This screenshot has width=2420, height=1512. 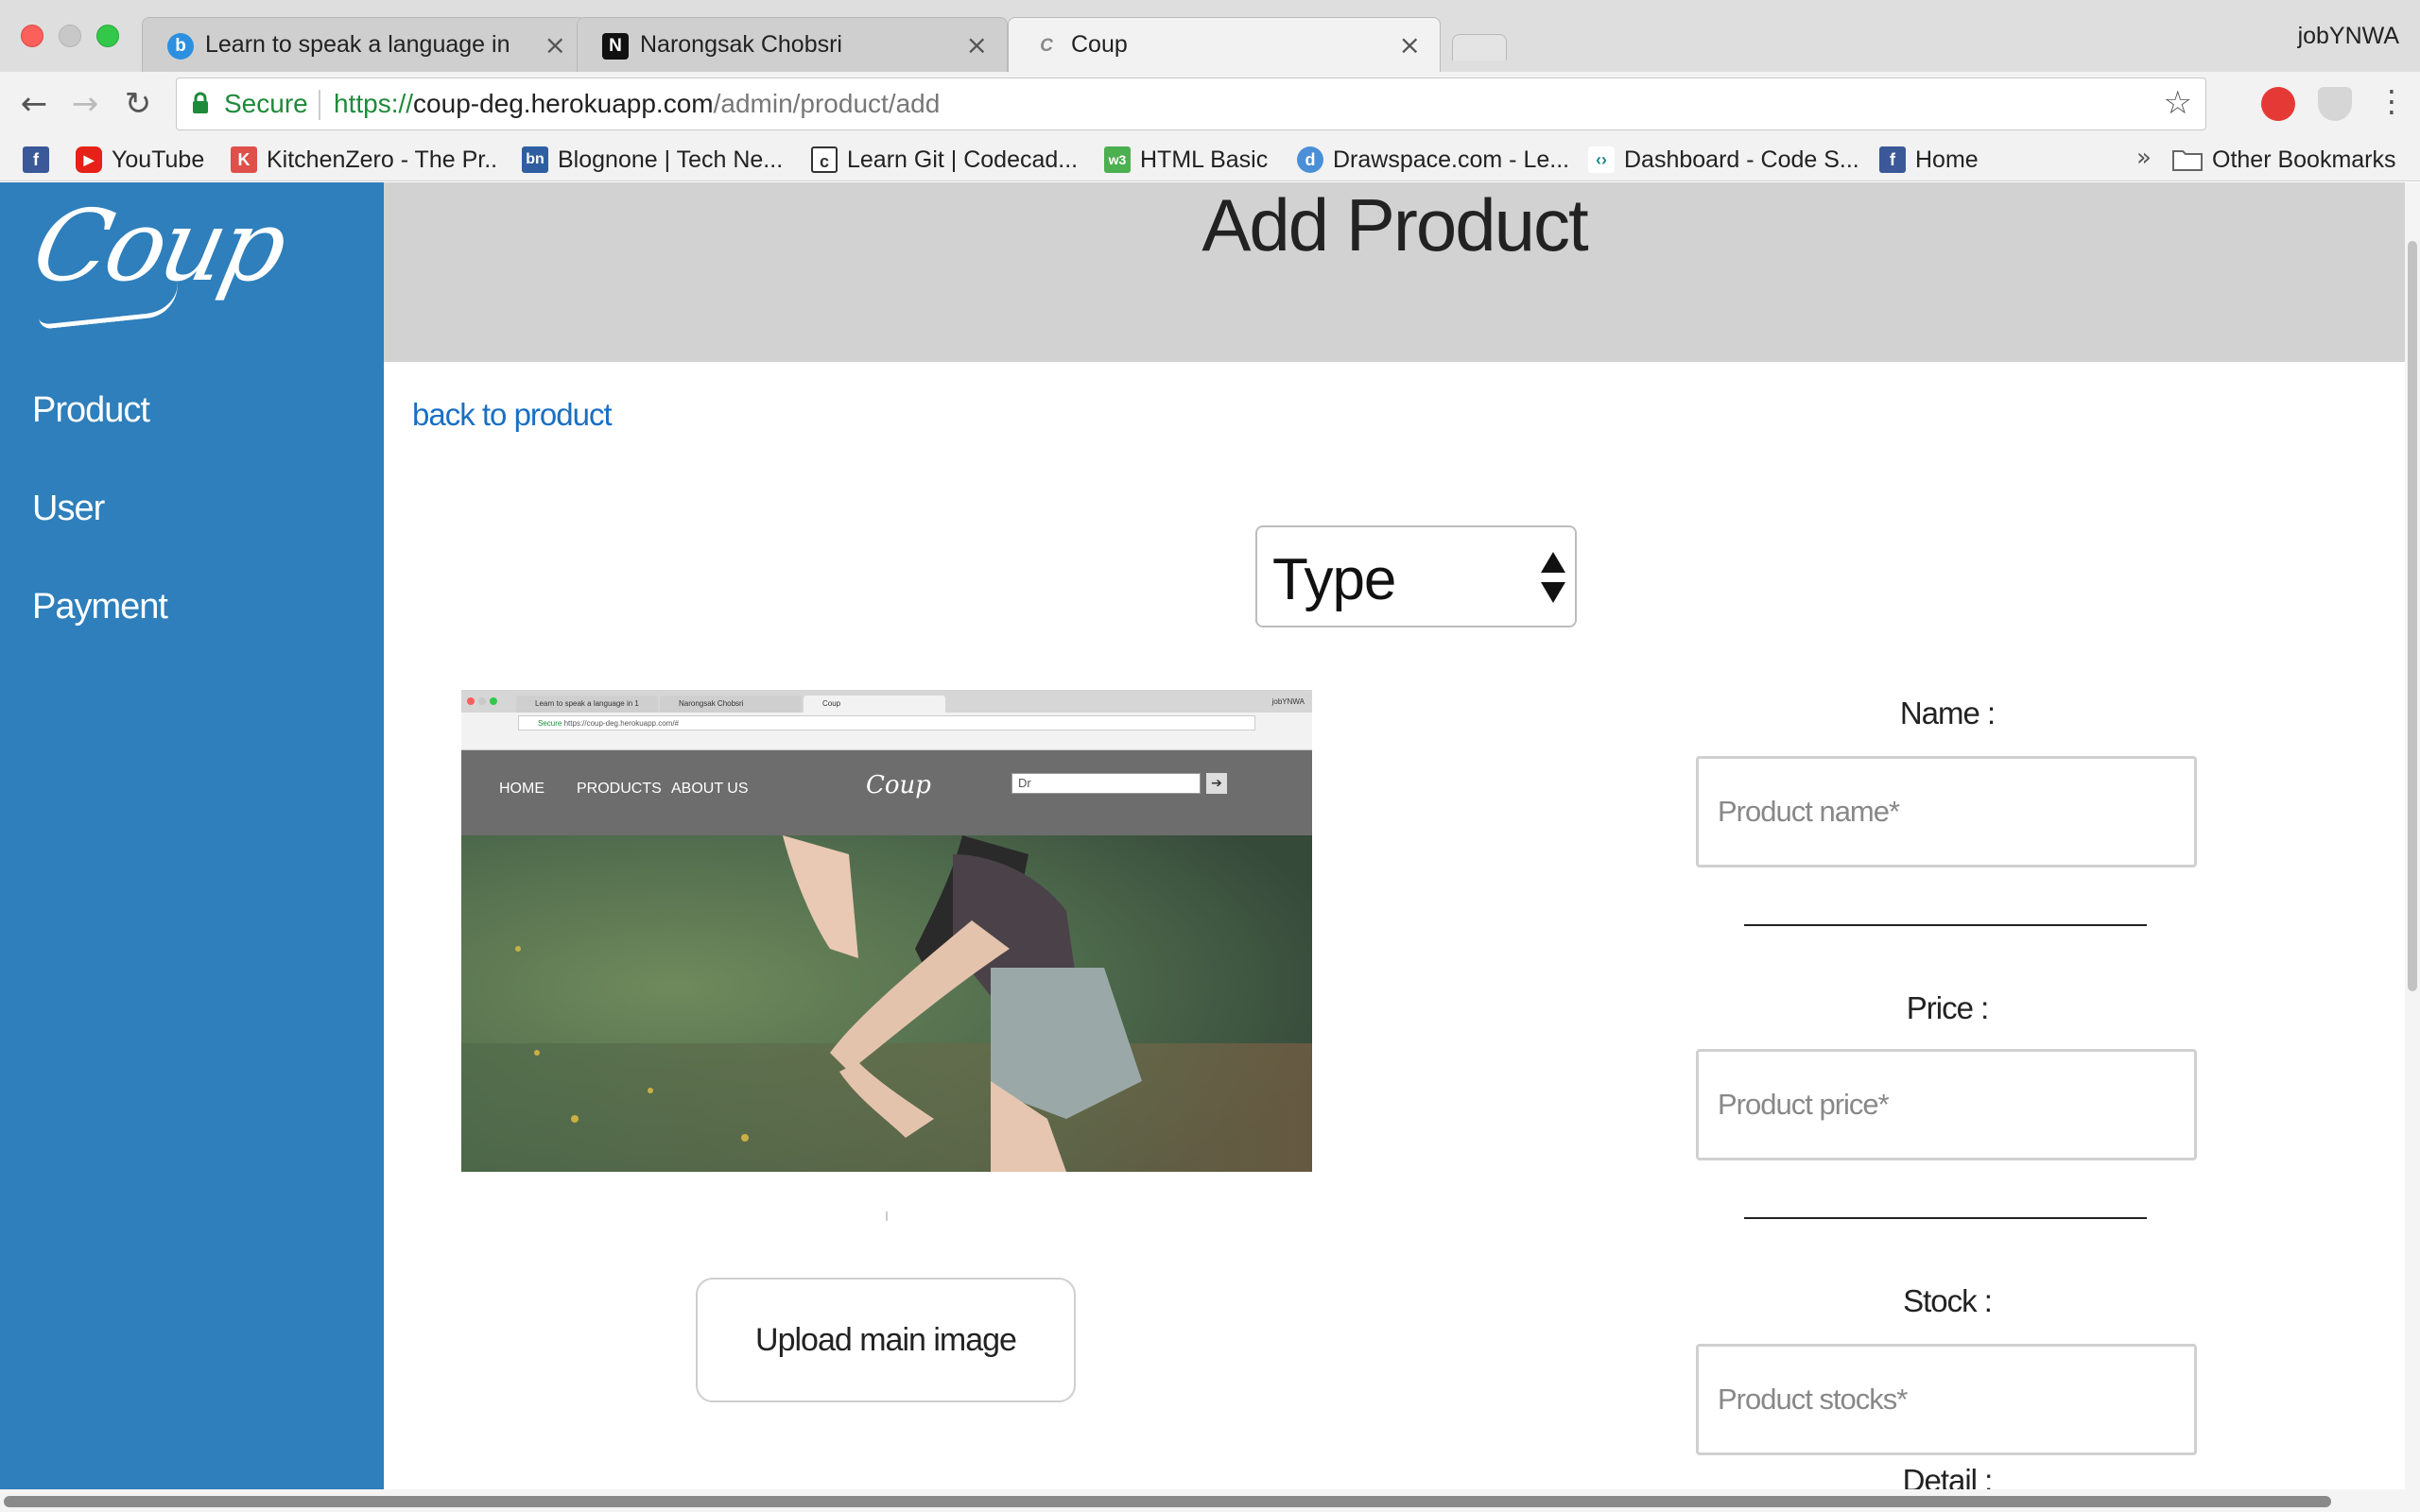 I want to click on new-tab-button, so click(x=1480, y=47).